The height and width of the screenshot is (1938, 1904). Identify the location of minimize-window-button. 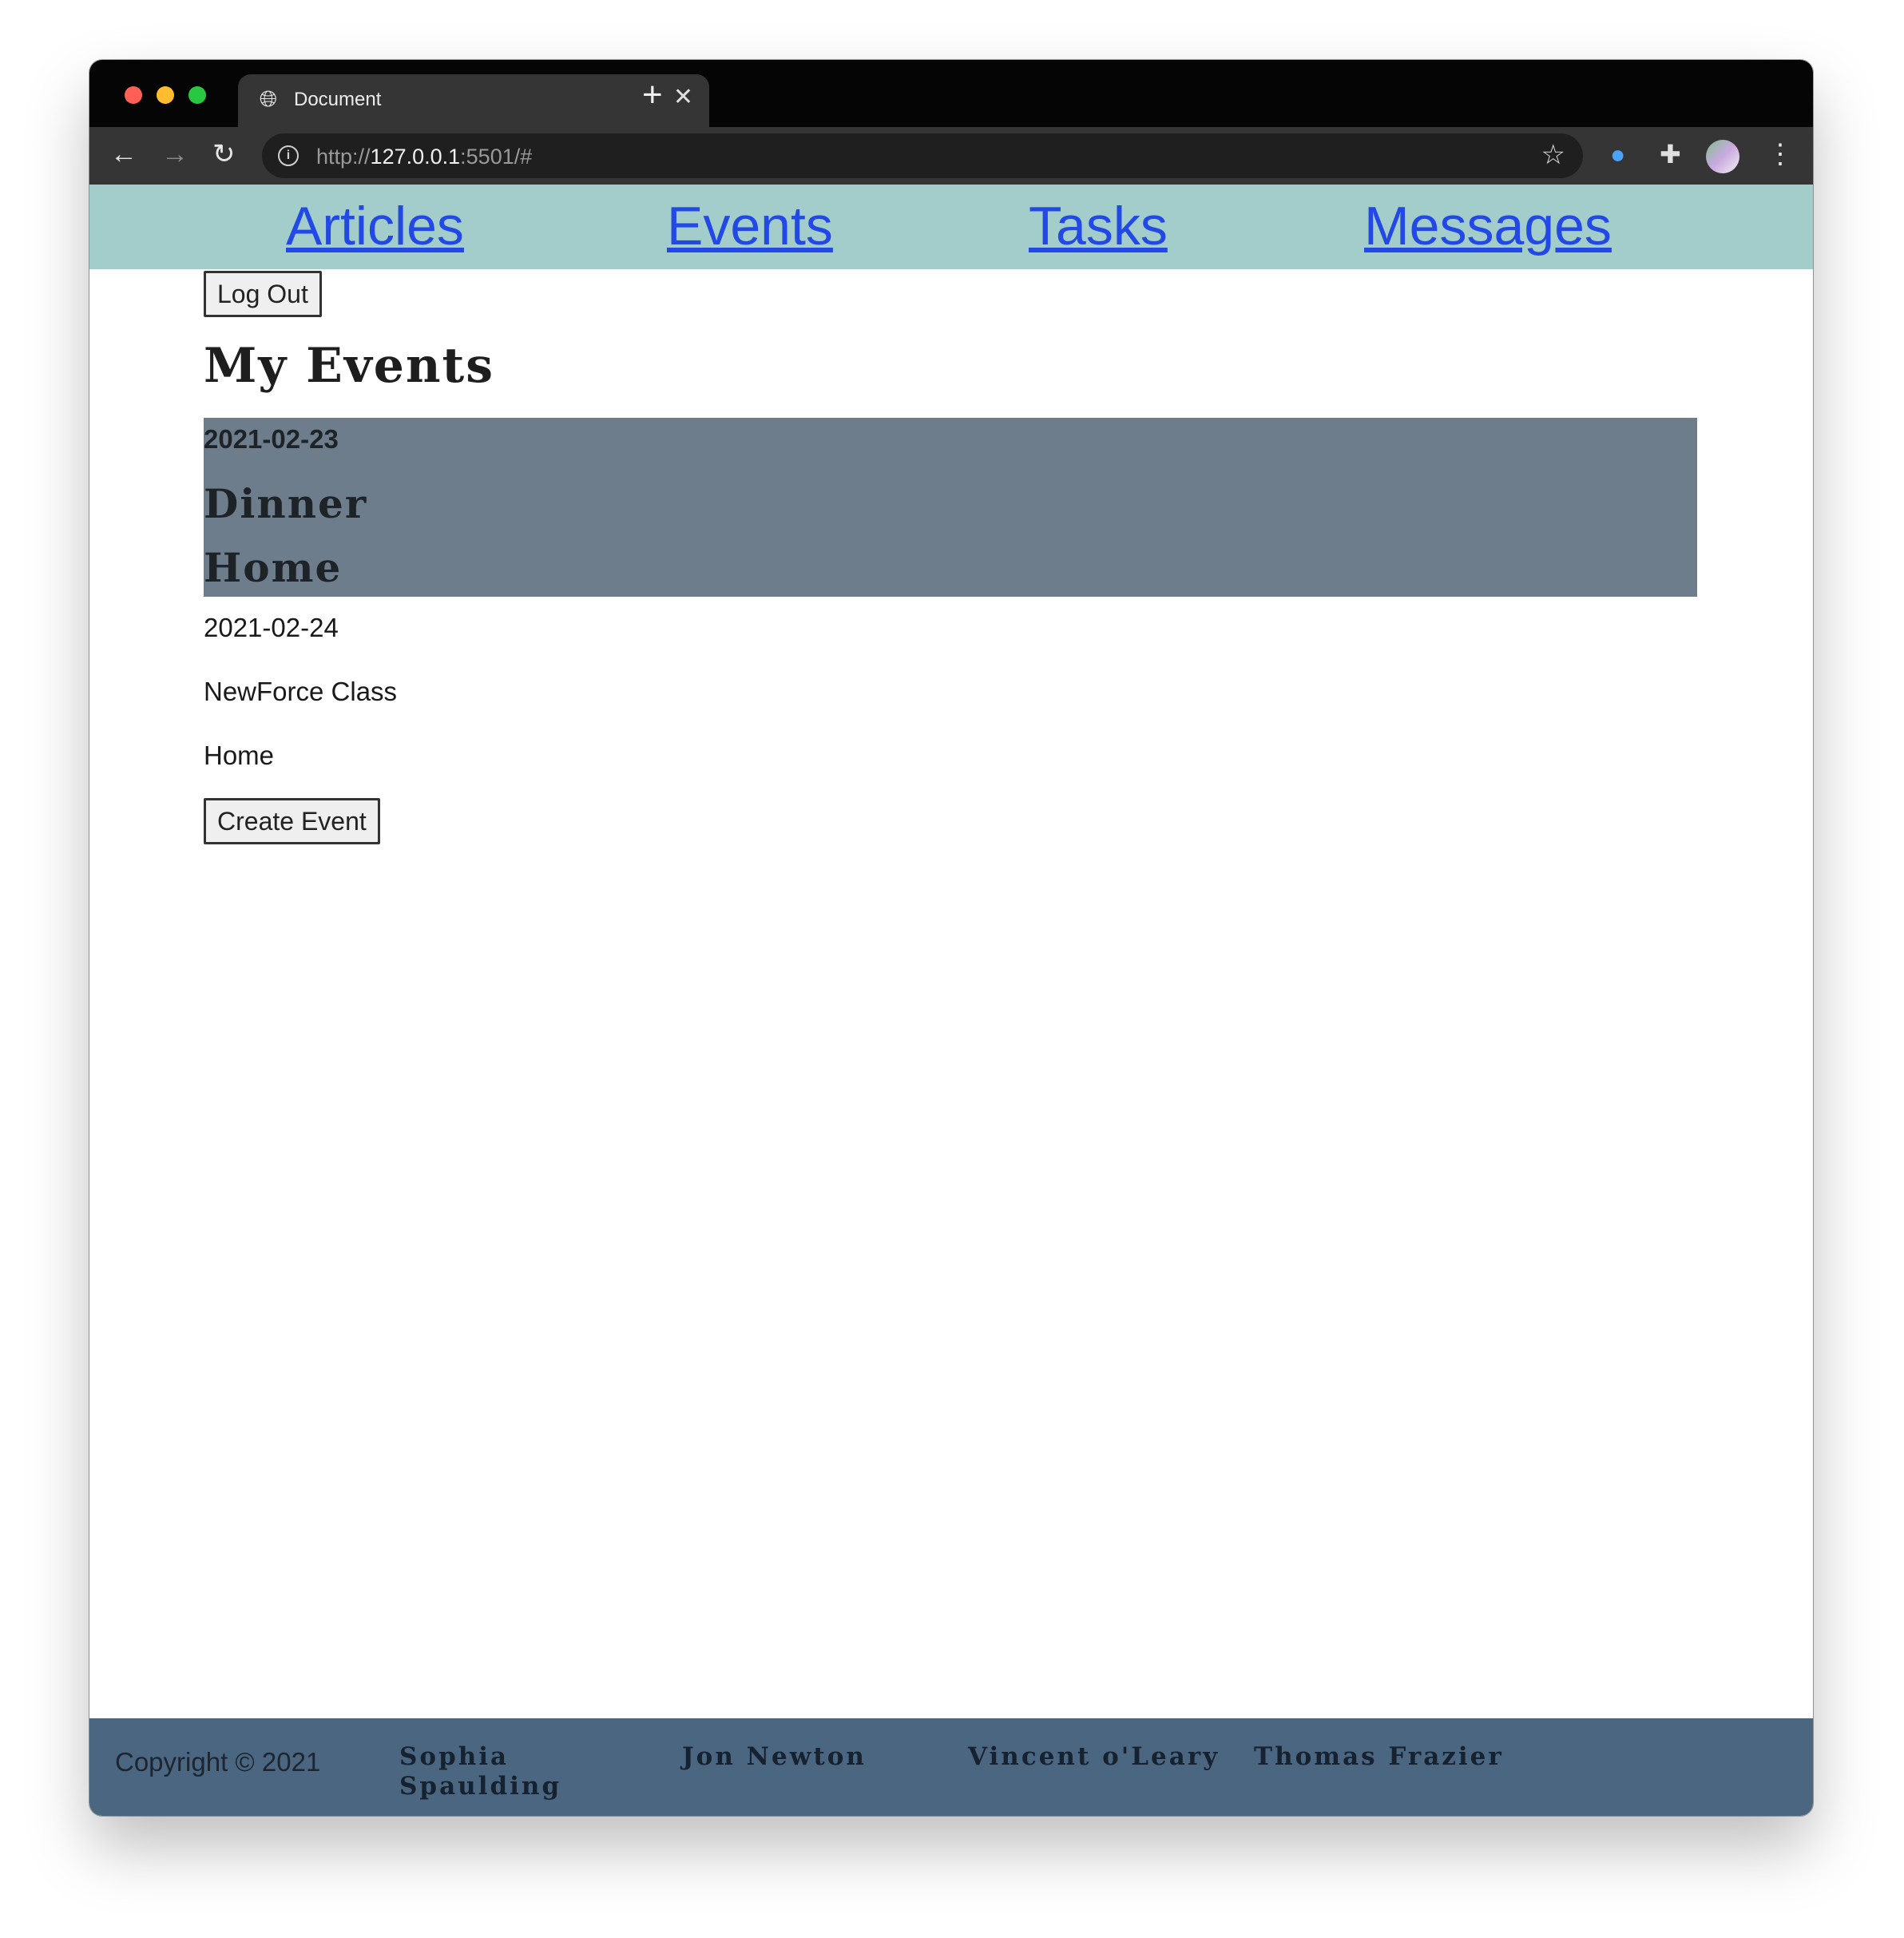
(165, 95).